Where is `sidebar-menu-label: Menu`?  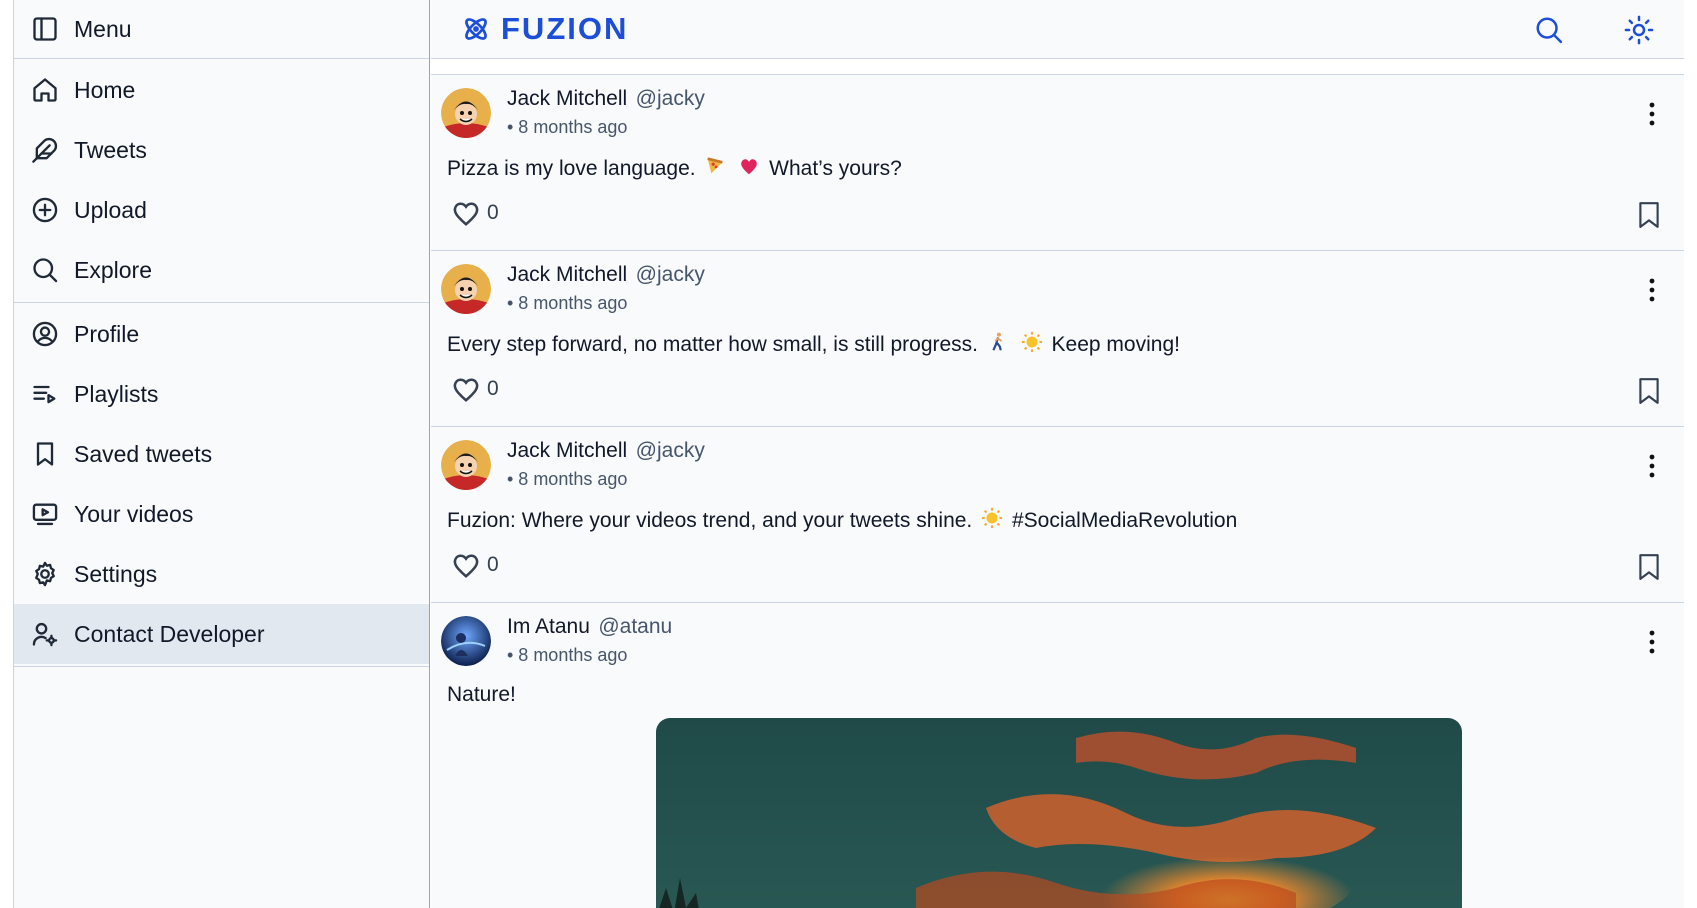 sidebar-menu-label: Menu is located at coordinates (103, 28).